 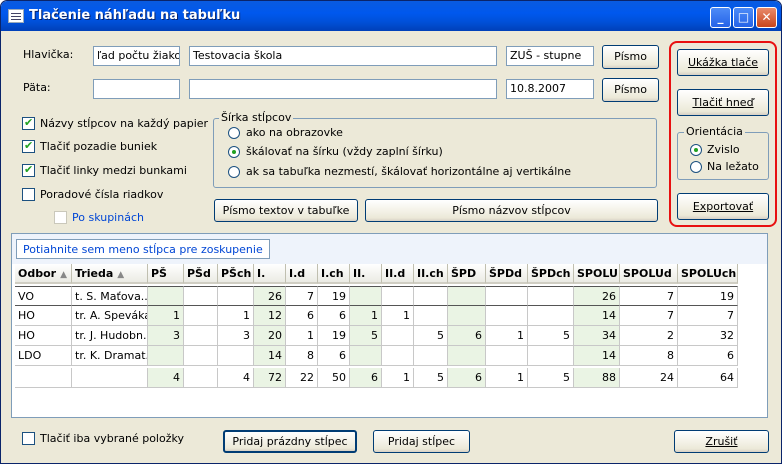 What do you see at coordinates (649, 336) in the screenshot?
I see `grid-cell: 2` at bounding box center [649, 336].